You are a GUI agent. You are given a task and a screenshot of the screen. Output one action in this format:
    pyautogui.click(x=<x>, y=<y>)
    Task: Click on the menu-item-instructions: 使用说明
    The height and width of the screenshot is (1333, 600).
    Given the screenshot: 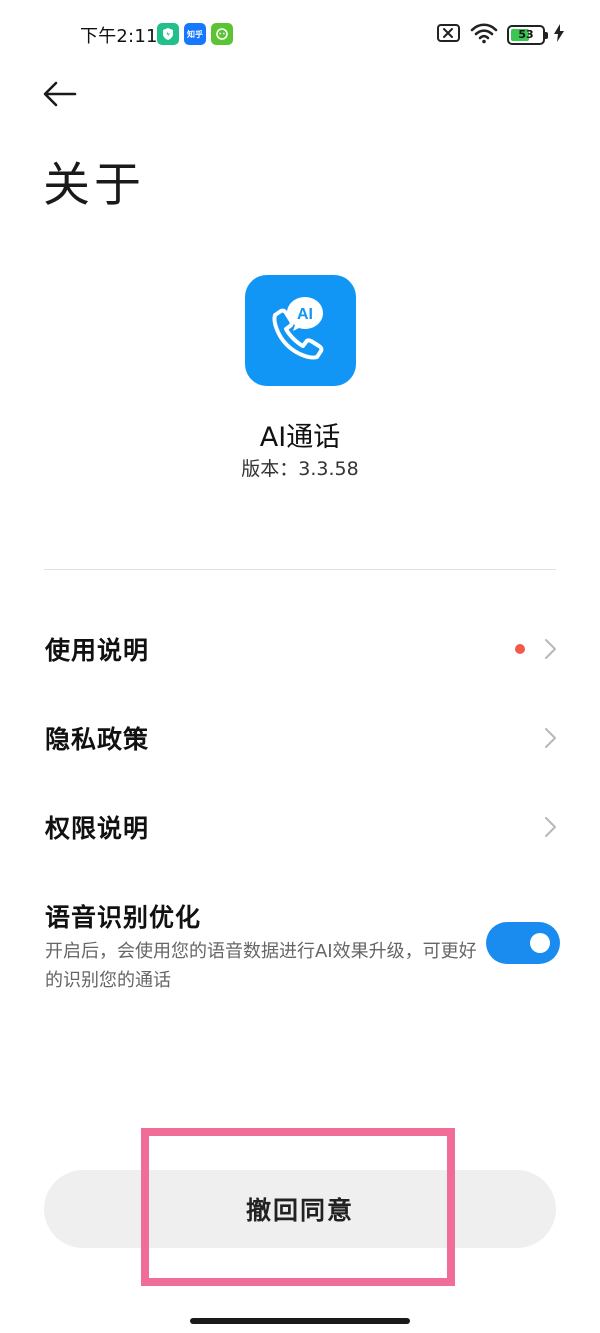 What is the action you would take?
    pyautogui.click(x=300, y=649)
    